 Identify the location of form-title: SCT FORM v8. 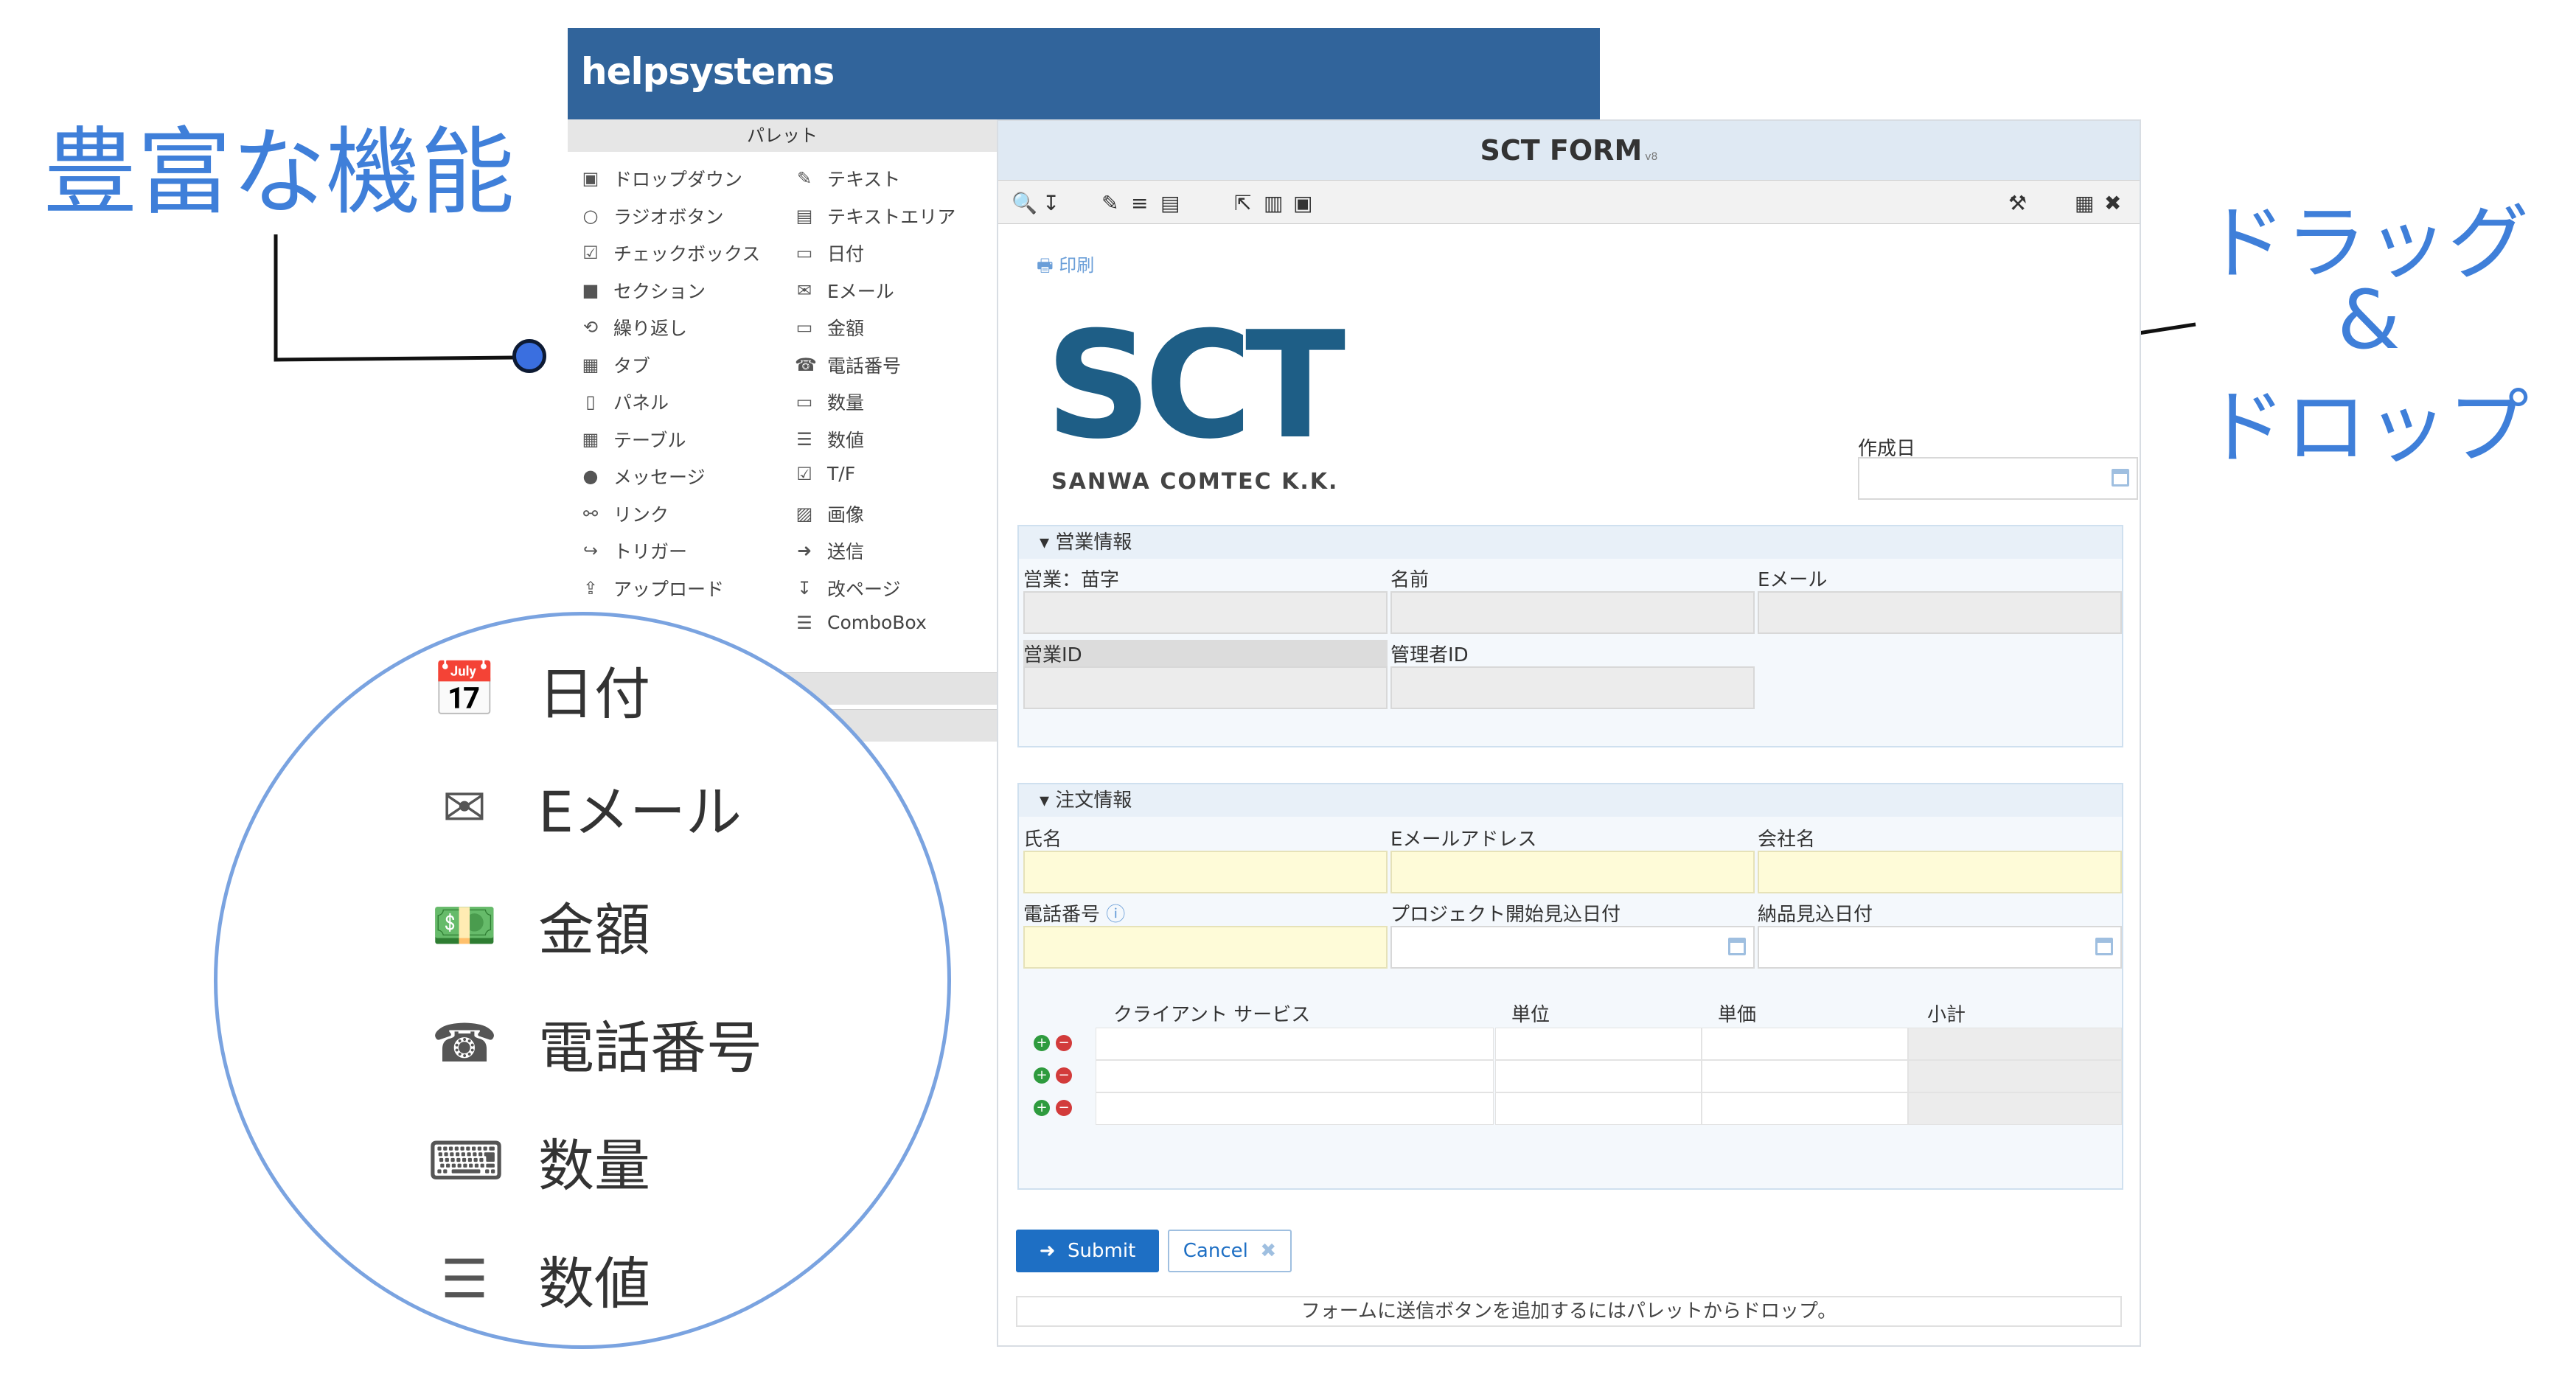
(1569, 150).